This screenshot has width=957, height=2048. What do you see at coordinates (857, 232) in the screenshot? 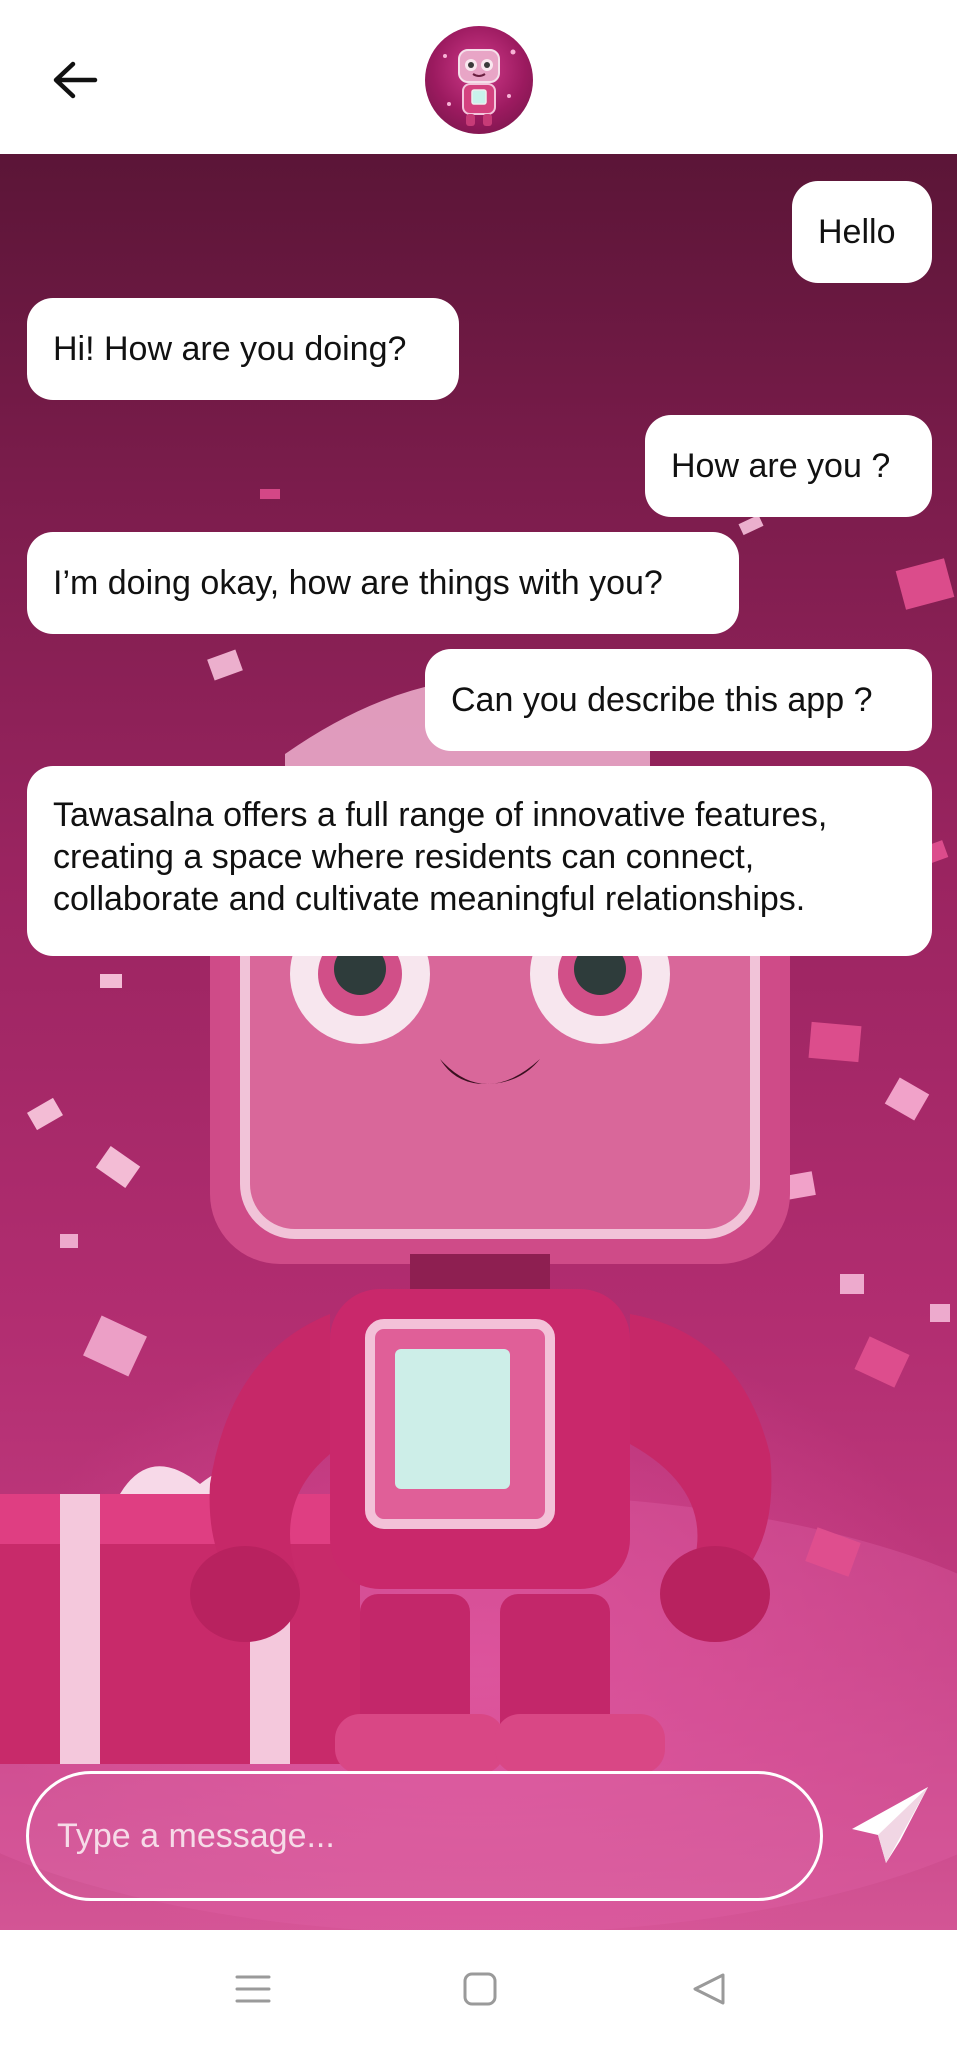
I see `message-text: Hello` at bounding box center [857, 232].